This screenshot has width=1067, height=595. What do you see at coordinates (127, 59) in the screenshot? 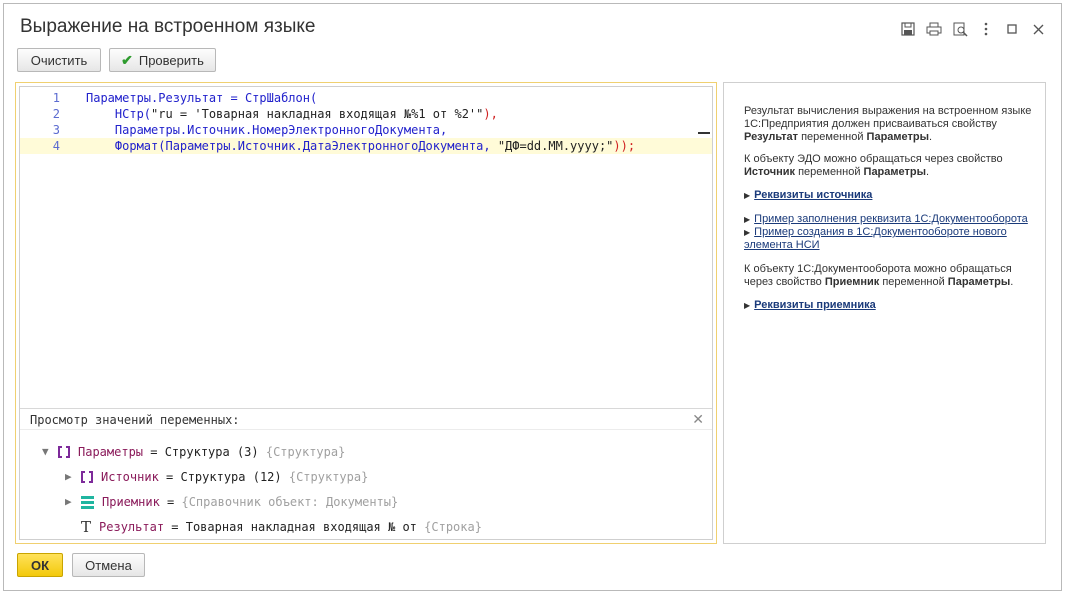
I see `checkmark-icon: ✔` at bounding box center [127, 59].